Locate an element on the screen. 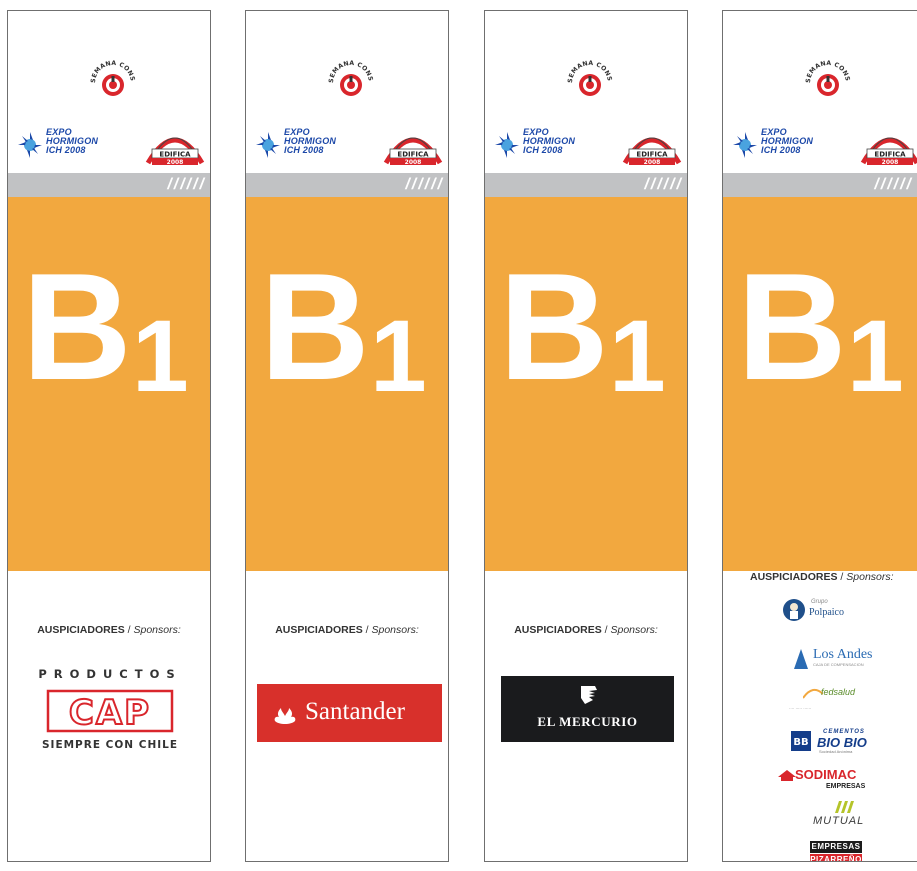 The height and width of the screenshot is (871, 917). polpaico-worker-icon is located at coordinates (794, 610).